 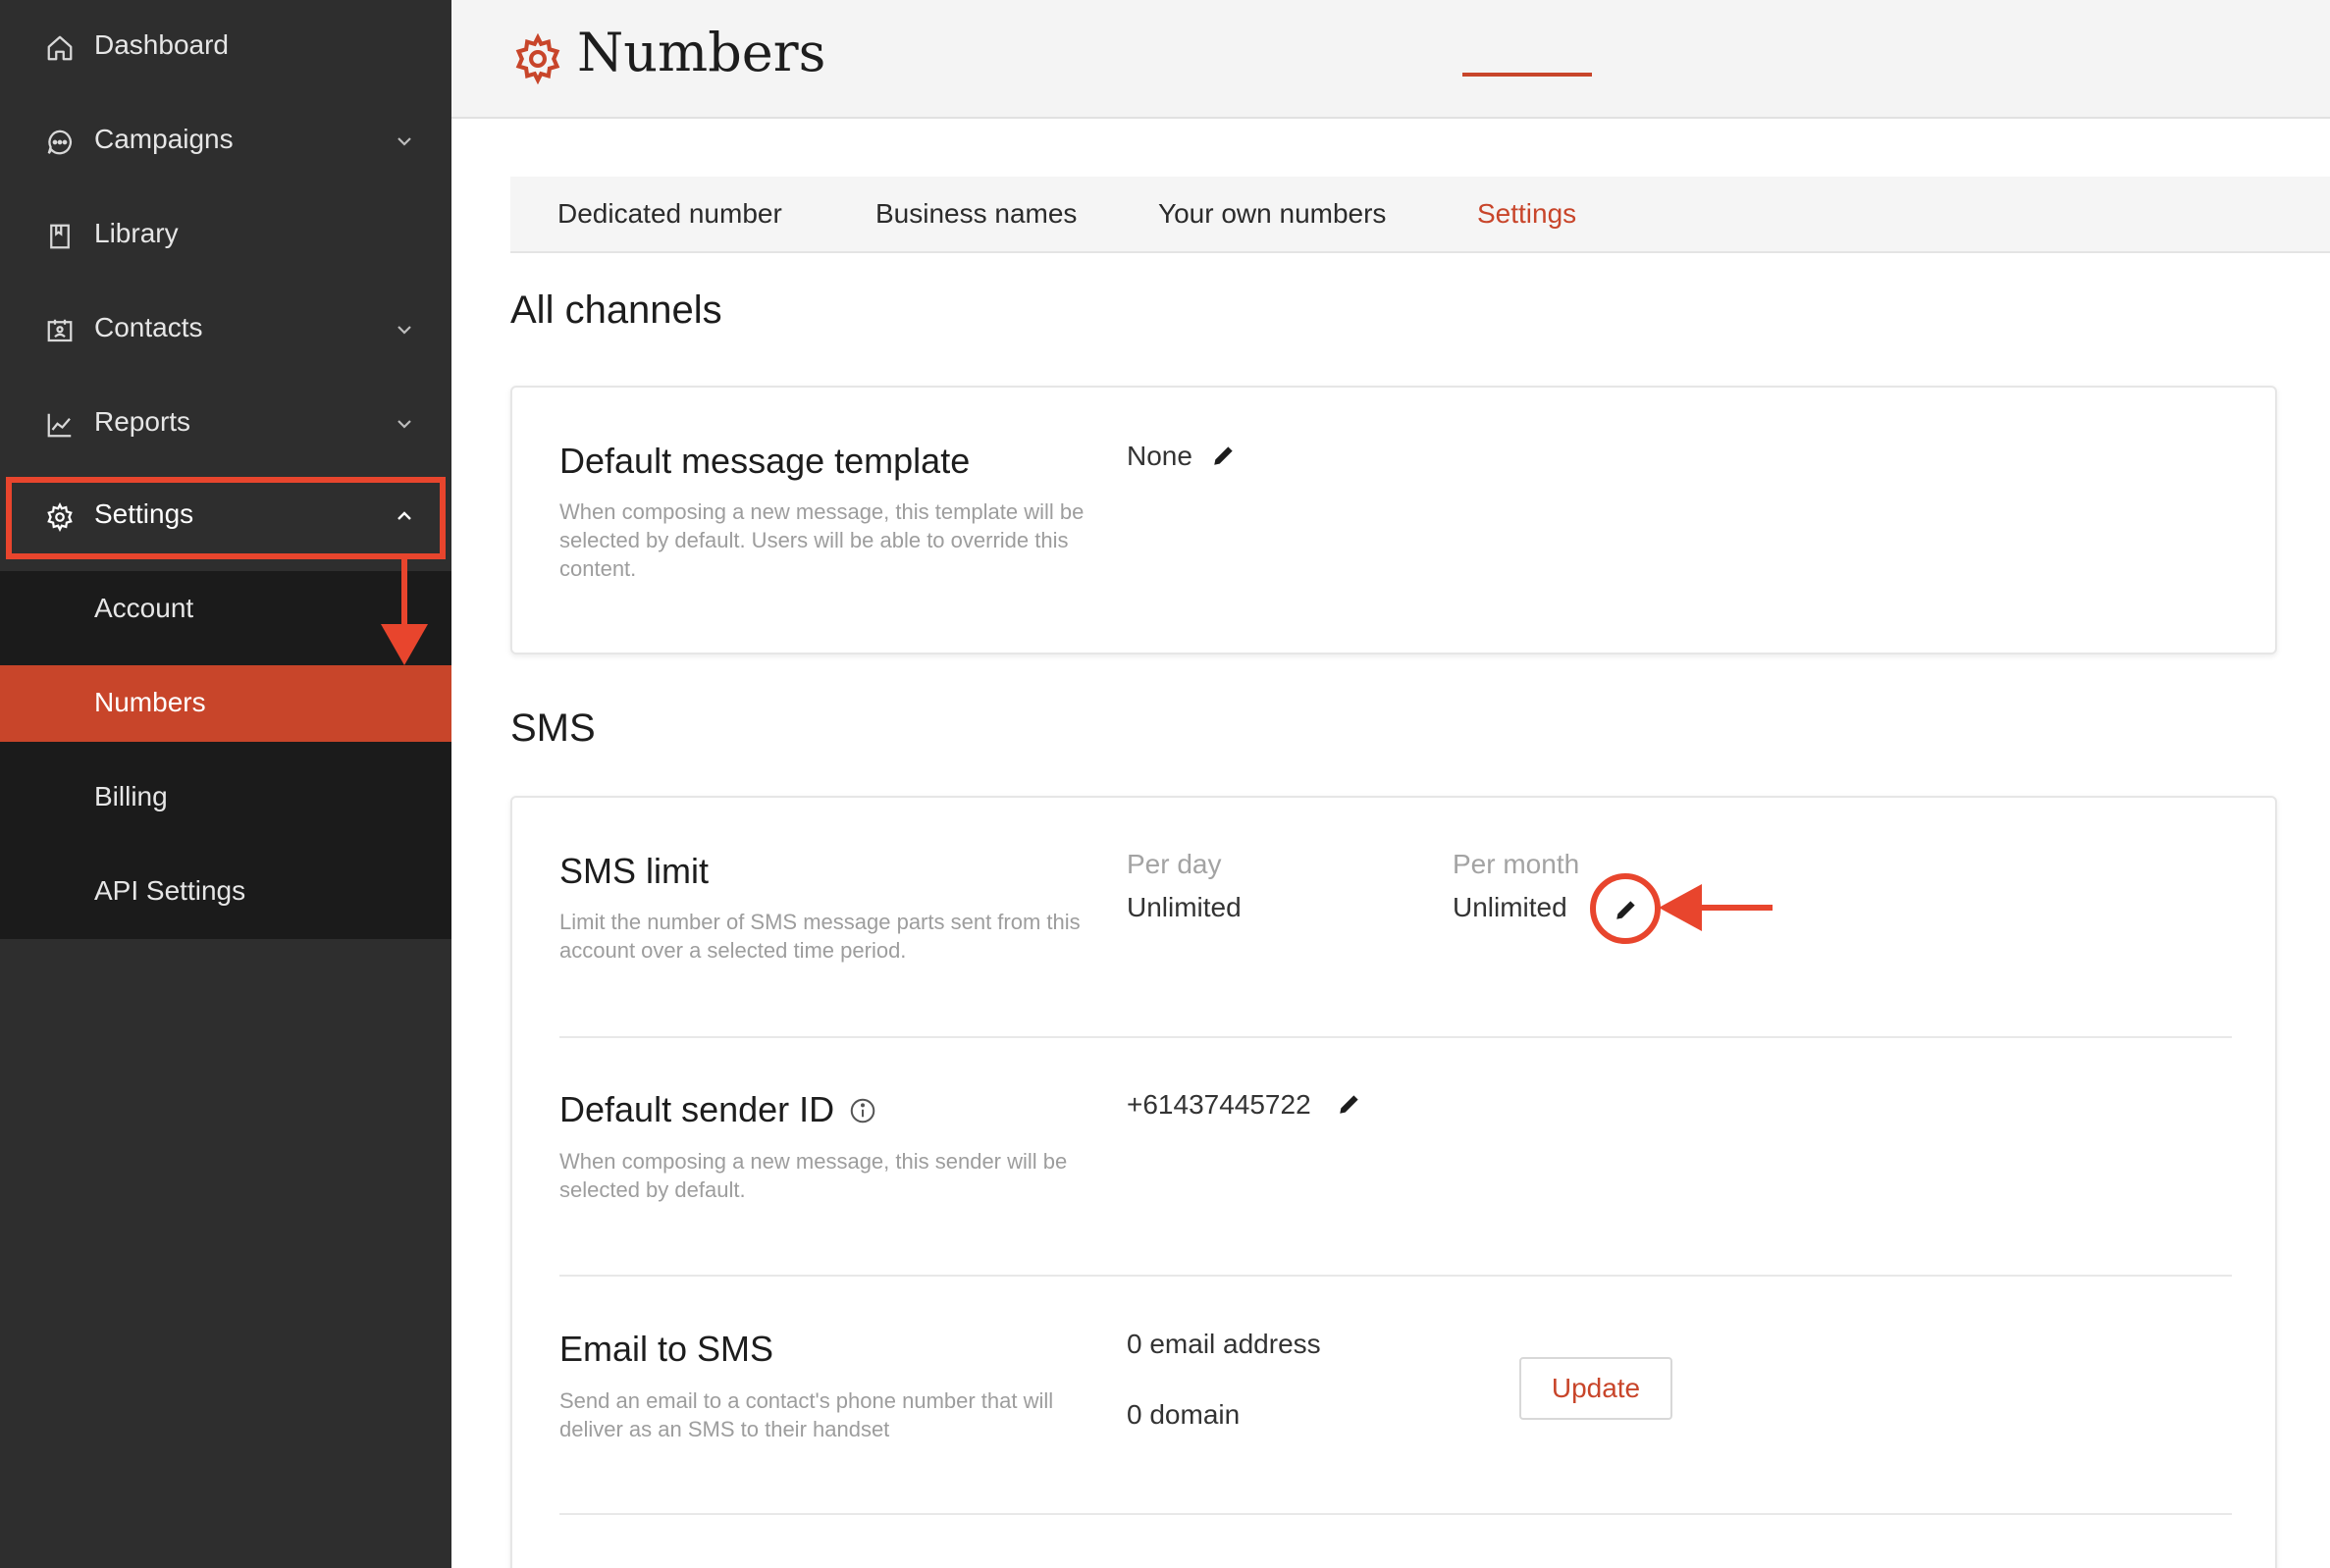 What do you see at coordinates (1625, 908) in the screenshot?
I see `pencil-highlight-circle` at bounding box center [1625, 908].